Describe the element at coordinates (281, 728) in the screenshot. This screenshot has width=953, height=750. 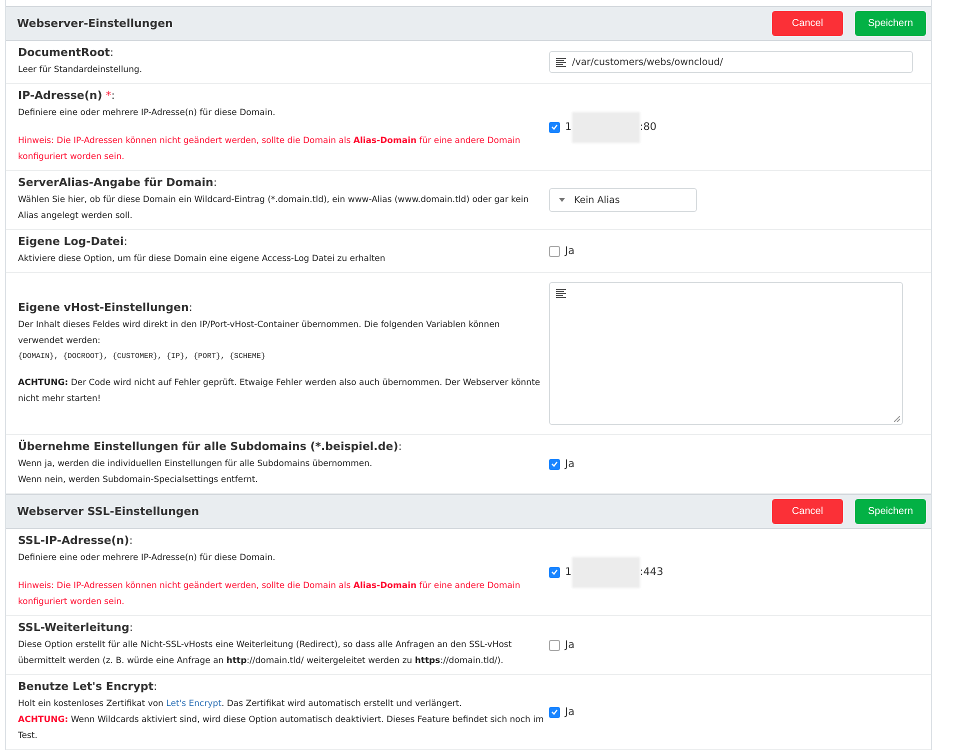
I see `warning-text: ACHTUNG: Wenn Wildcards aktiviert sind, wird diese Option automatisch deaktiviert. Dieses Feature befindet sich noch im Test.` at that location.